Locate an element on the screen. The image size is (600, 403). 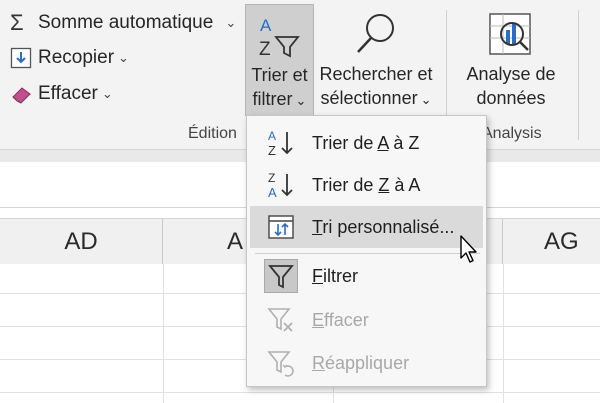
analyze-data-label: Analyse de données is located at coordinates (511, 86).